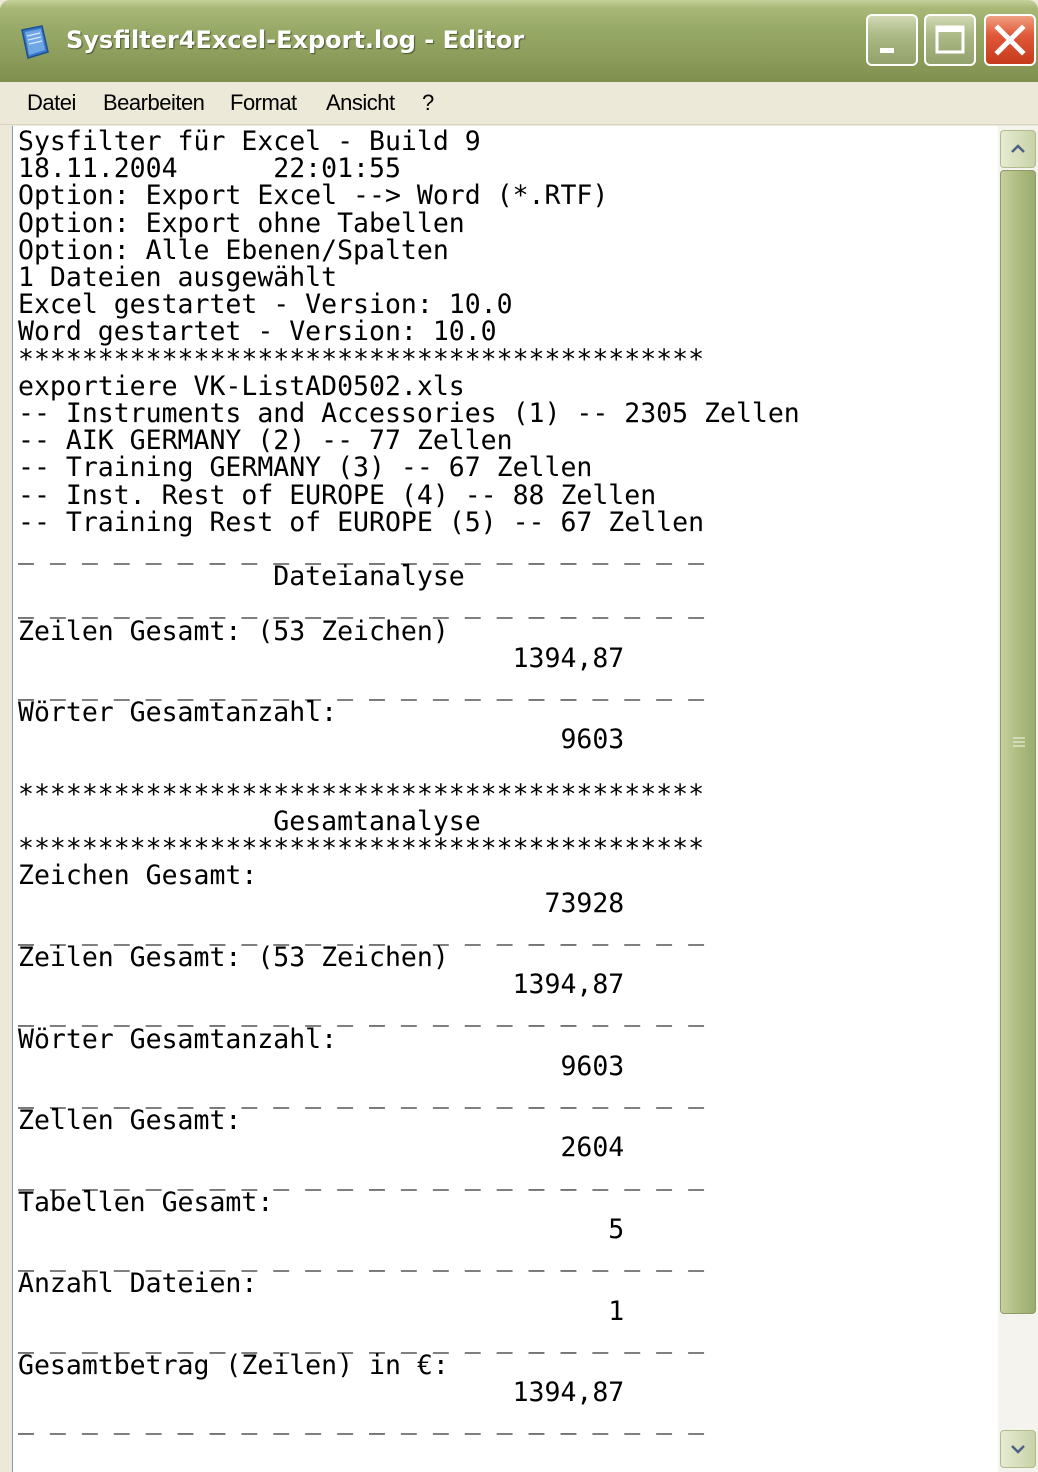 The height and width of the screenshot is (1472, 1038). I want to click on text-line: -- Inst. Rest of EUROPE (4) -- 88 Zellen, so click(337, 495).